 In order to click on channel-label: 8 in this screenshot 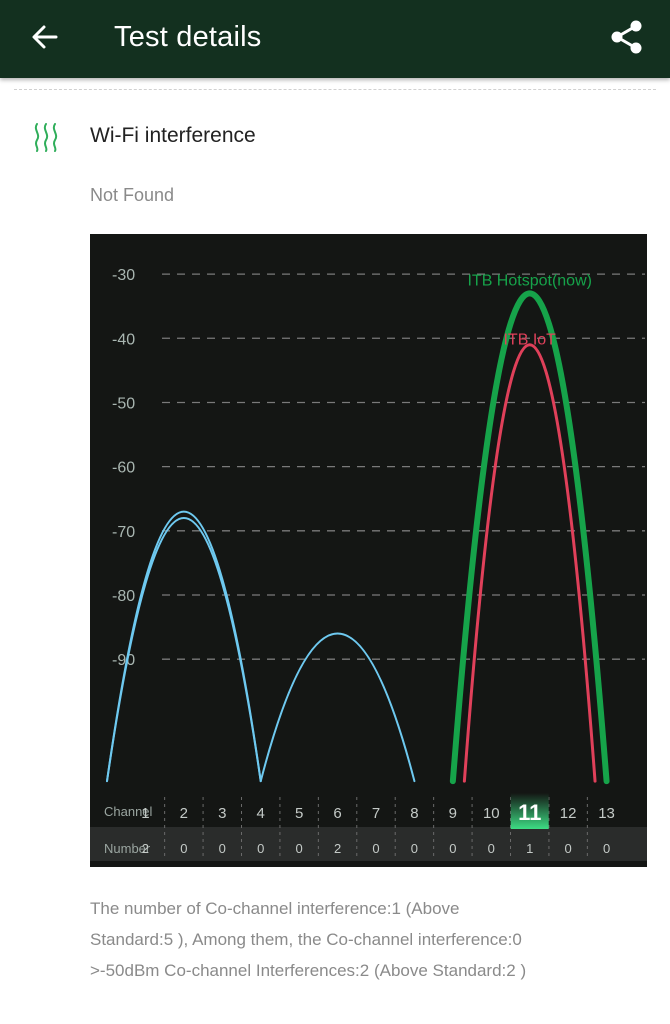, I will do `click(414, 813)`.